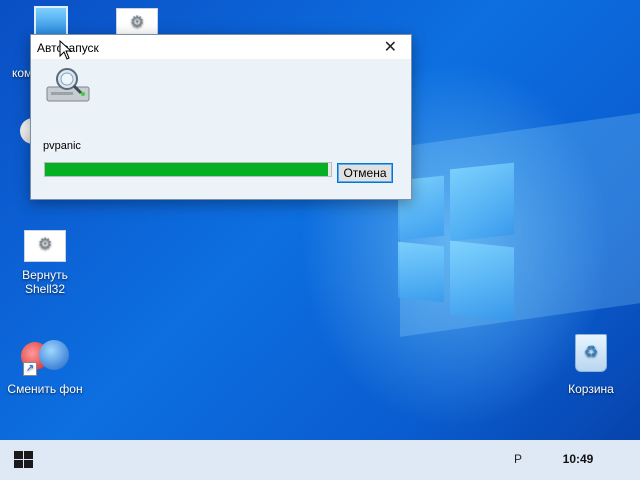 Image resolution: width=640 pixels, height=480 pixels. What do you see at coordinates (45, 389) in the screenshot?
I see `desktop-icon-label: Сменить фон` at bounding box center [45, 389].